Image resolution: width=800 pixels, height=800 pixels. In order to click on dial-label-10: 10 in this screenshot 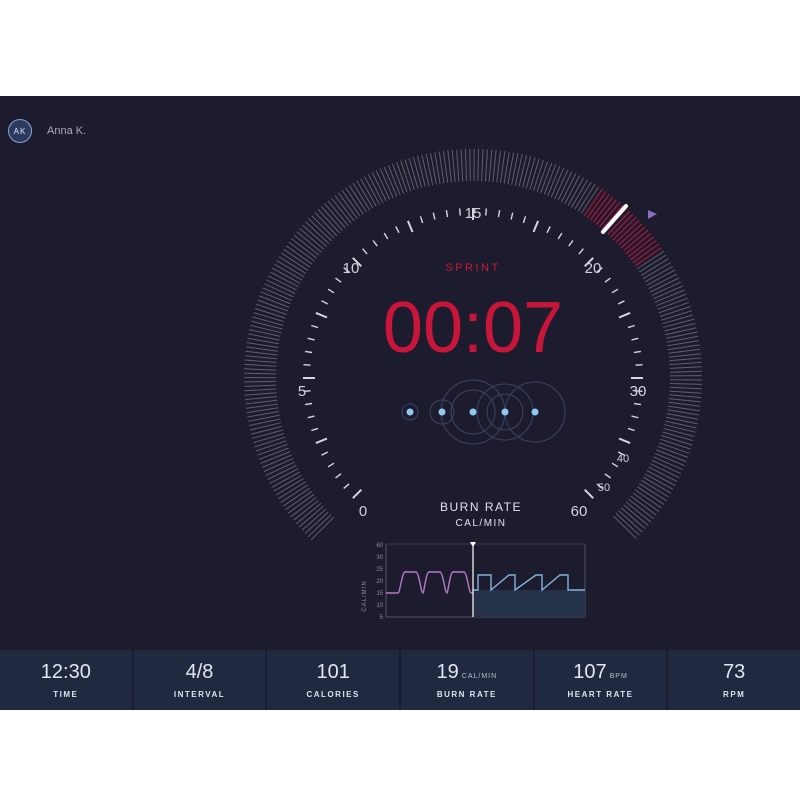, I will do `click(351, 268)`.